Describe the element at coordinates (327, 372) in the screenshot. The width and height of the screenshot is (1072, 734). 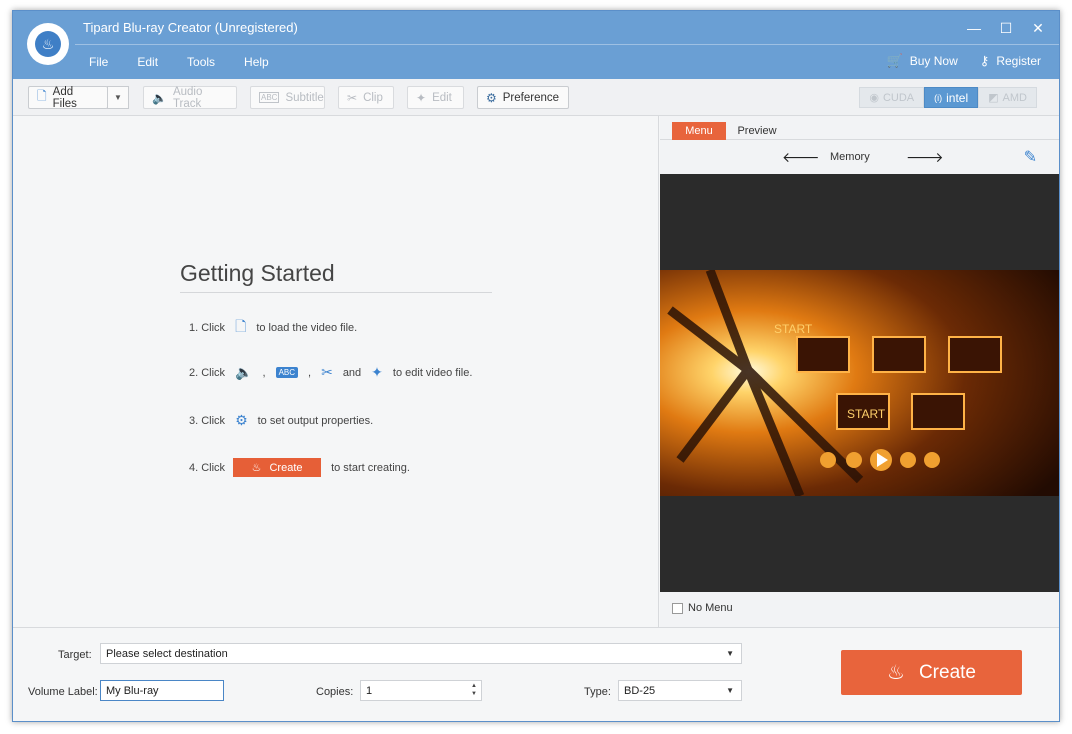
I see `scissors-icon: ✂` at that location.